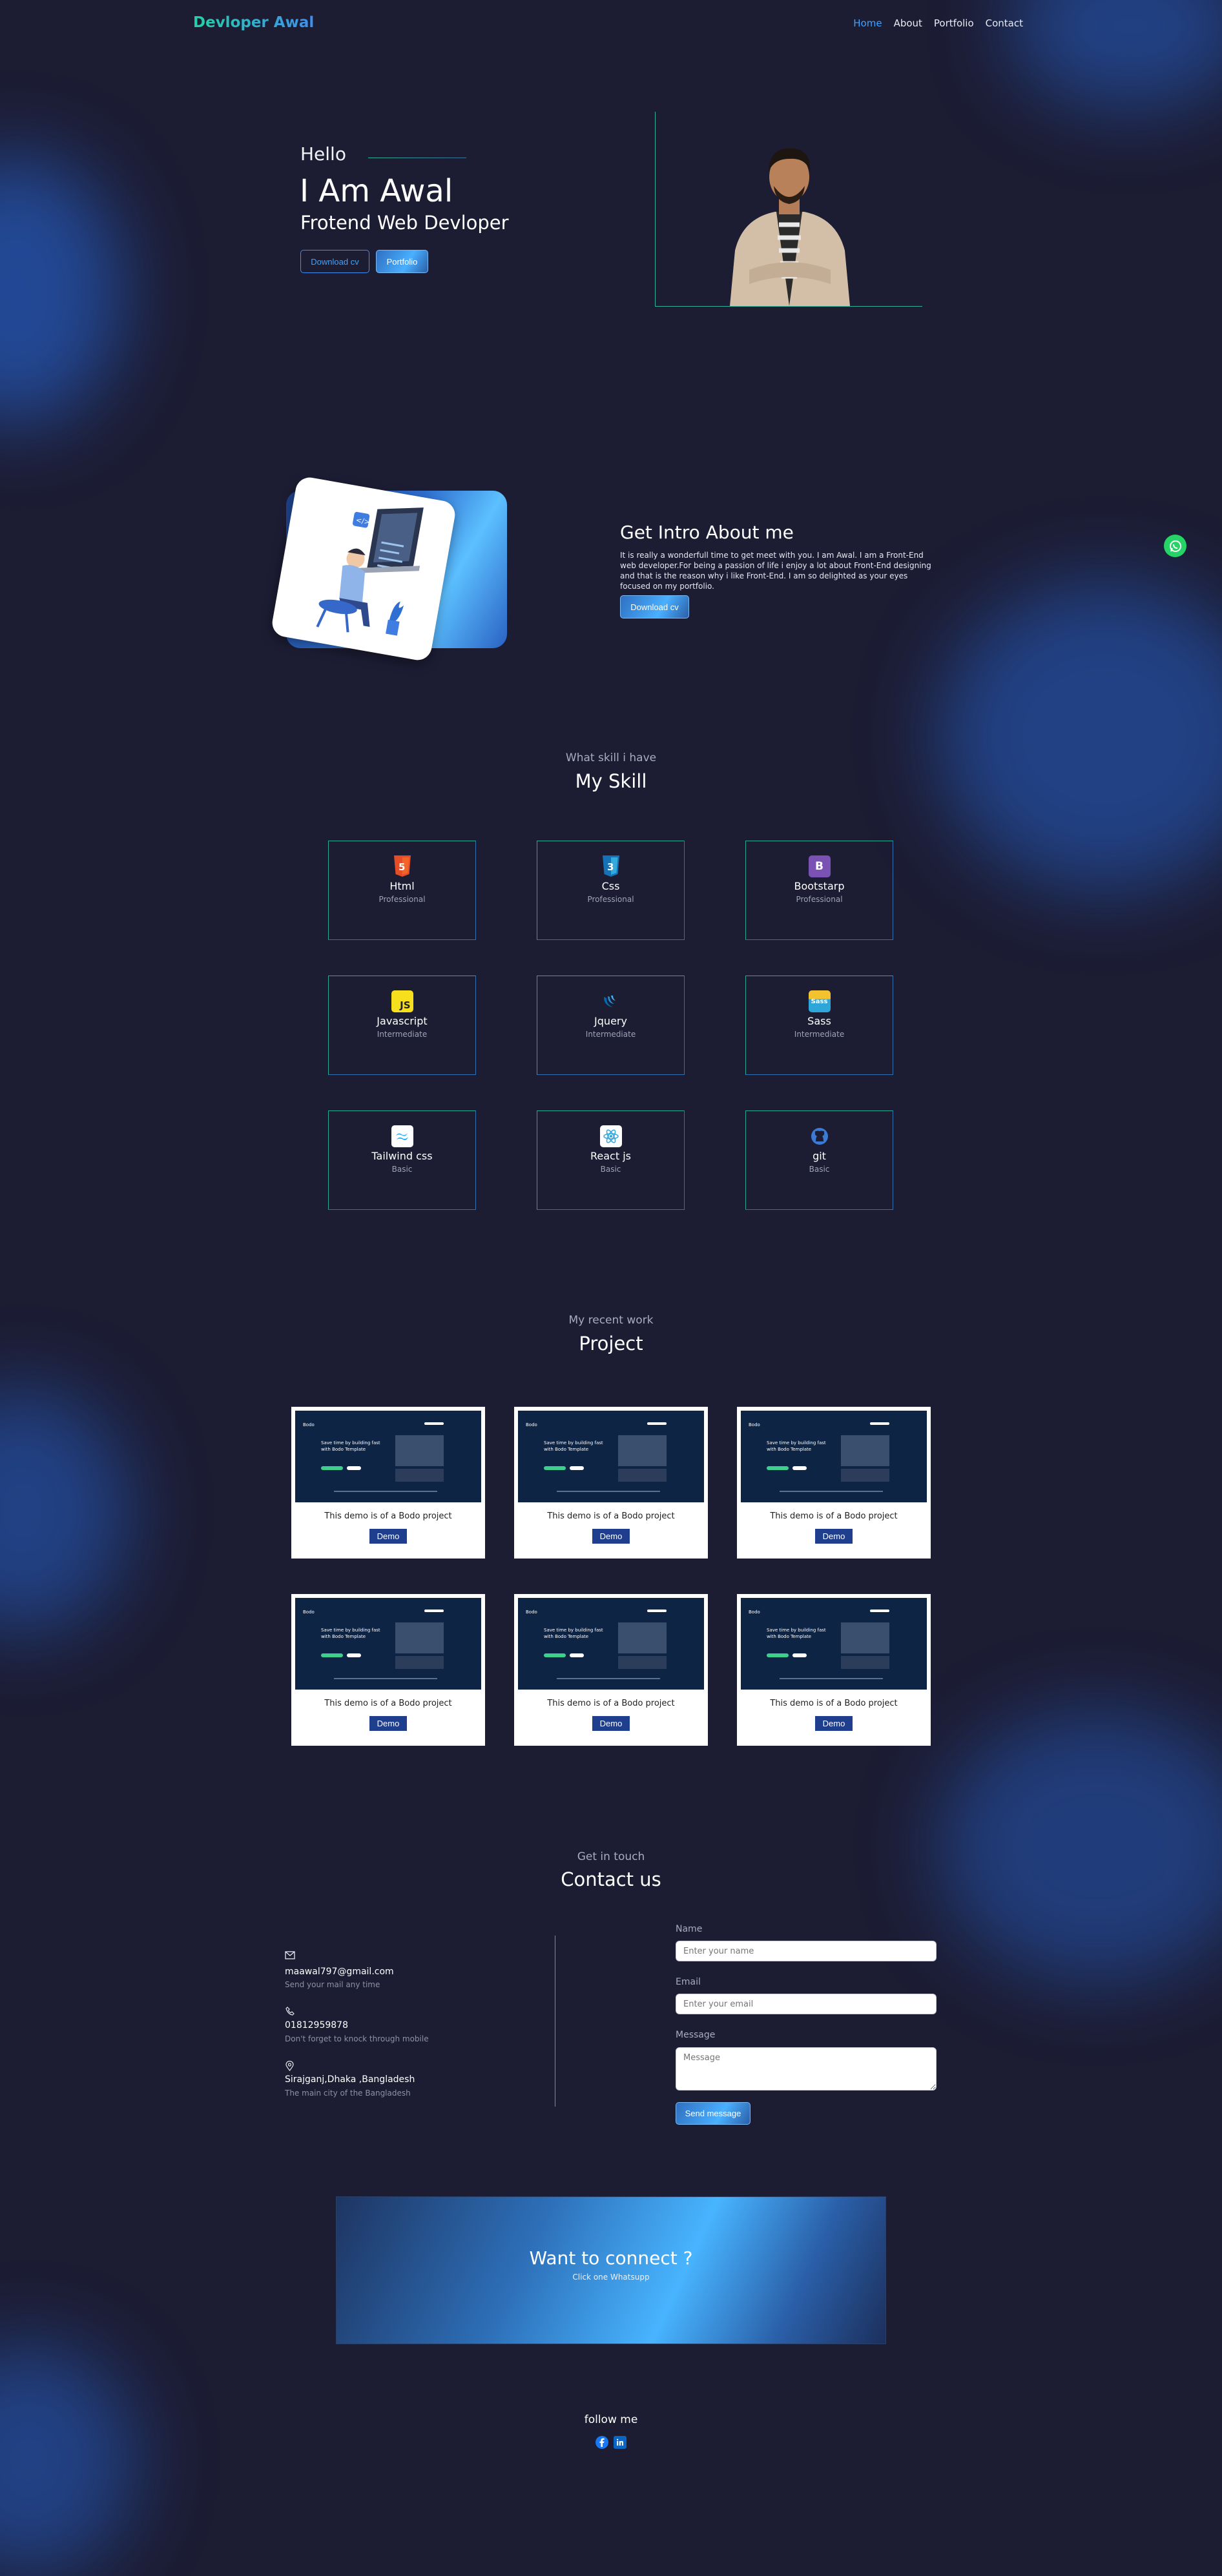  What do you see at coordinates (339, 1972) in the screenshot?
I see `contact-email: maawal797@gmail.com` at bounding box center [339, 1972].